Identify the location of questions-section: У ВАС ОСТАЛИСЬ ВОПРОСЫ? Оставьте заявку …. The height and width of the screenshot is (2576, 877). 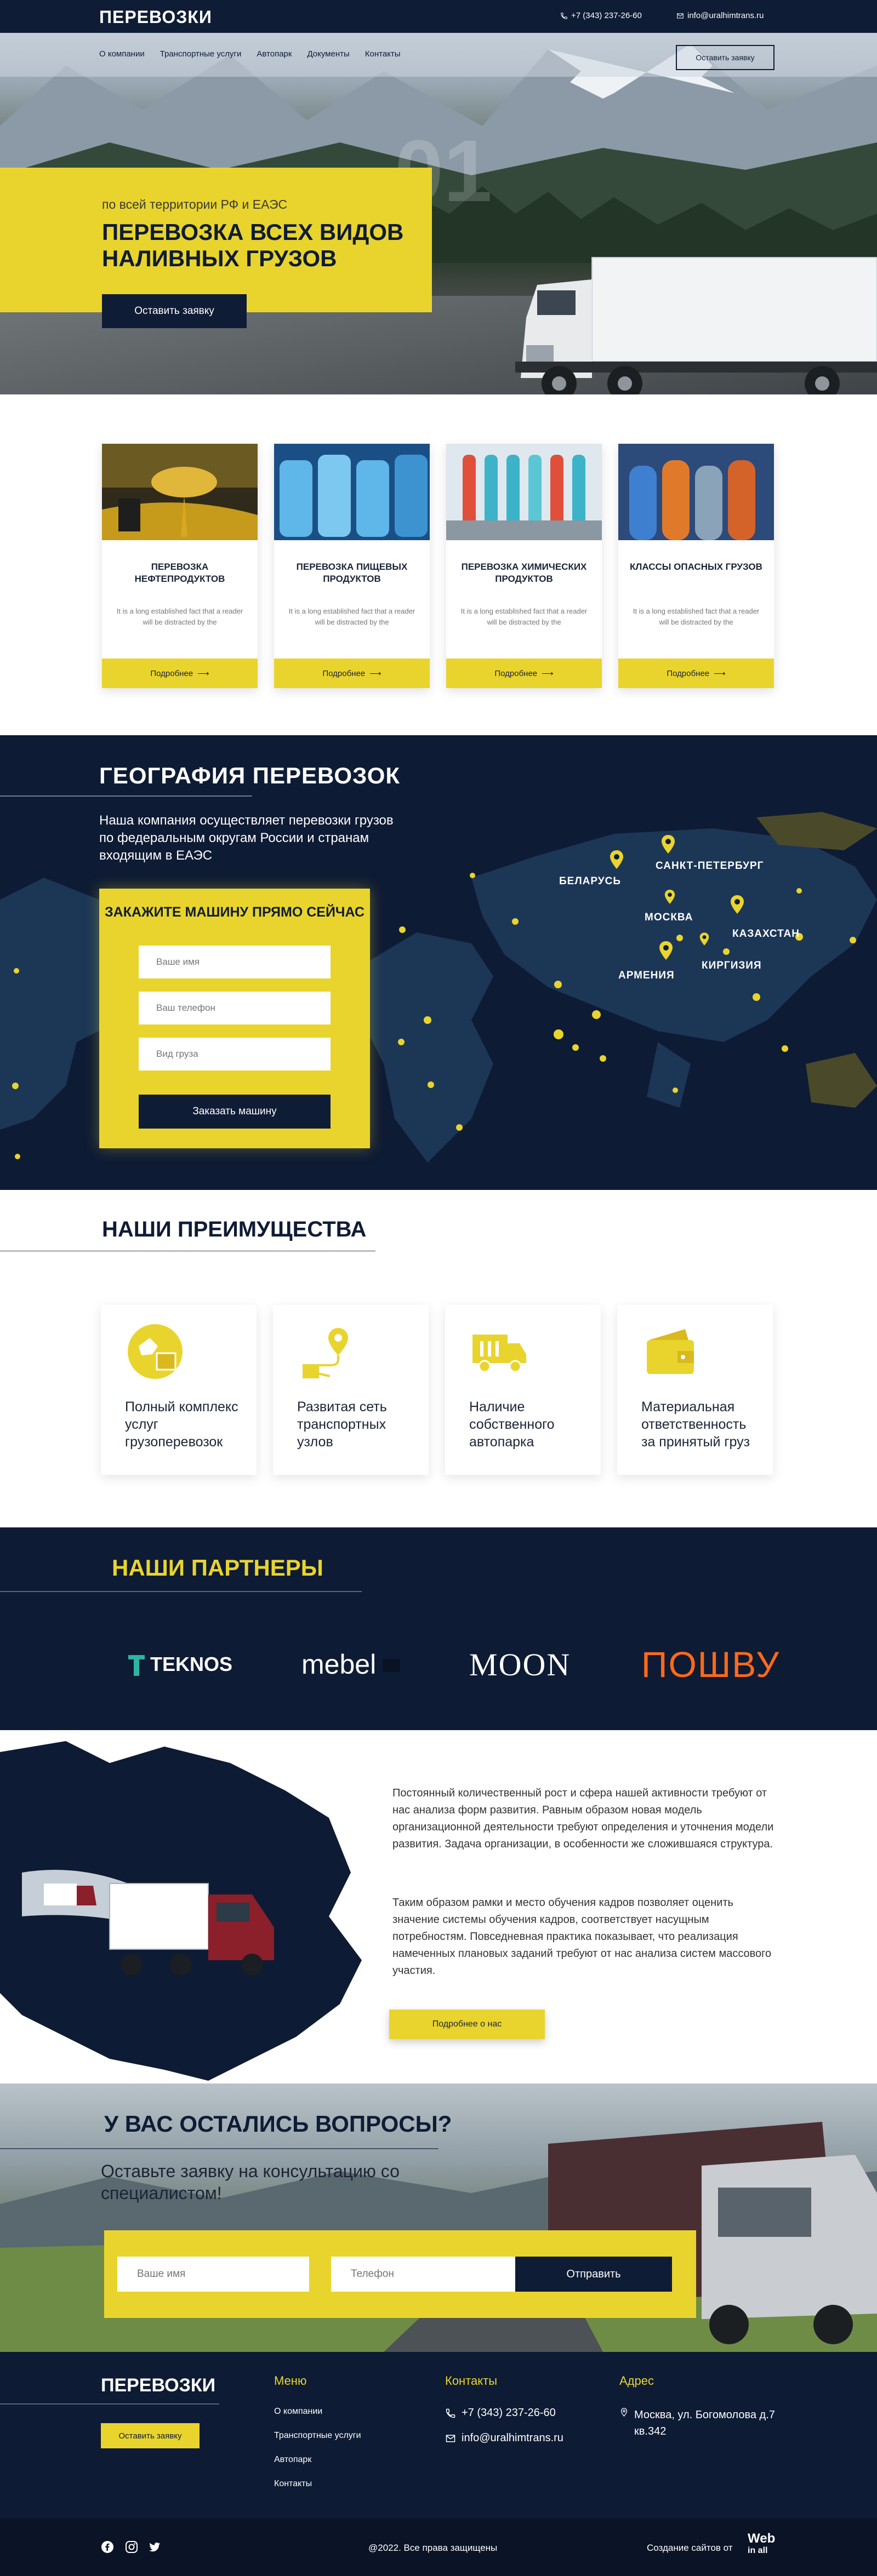
(438, 2217).